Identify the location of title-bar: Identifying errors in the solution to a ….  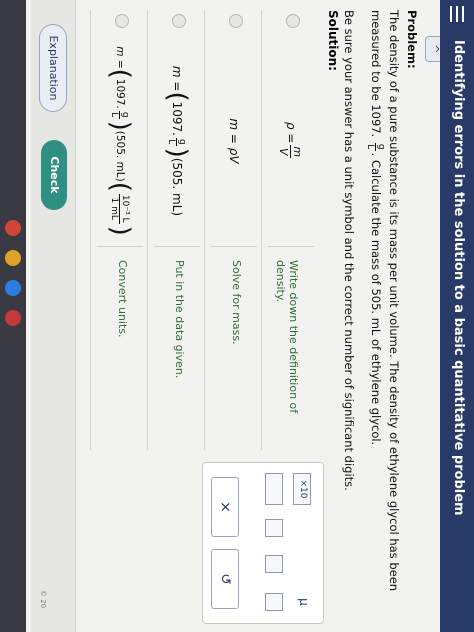
(457, 316).